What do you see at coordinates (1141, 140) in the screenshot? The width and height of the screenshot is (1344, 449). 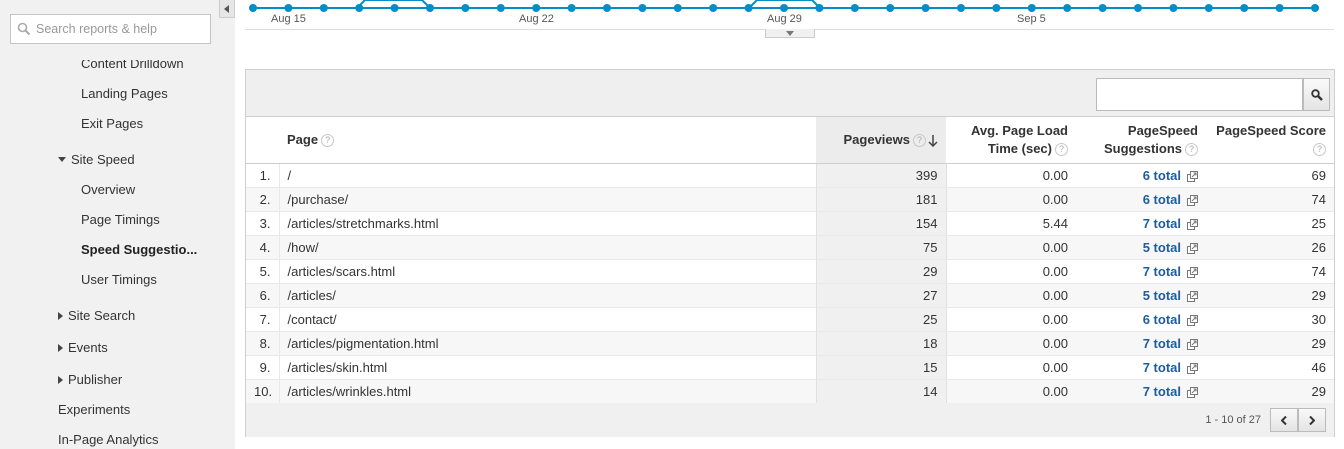 I see `col-suggestions-header: PageSpeed Suggestions?` at bounding box center [1141, 140].